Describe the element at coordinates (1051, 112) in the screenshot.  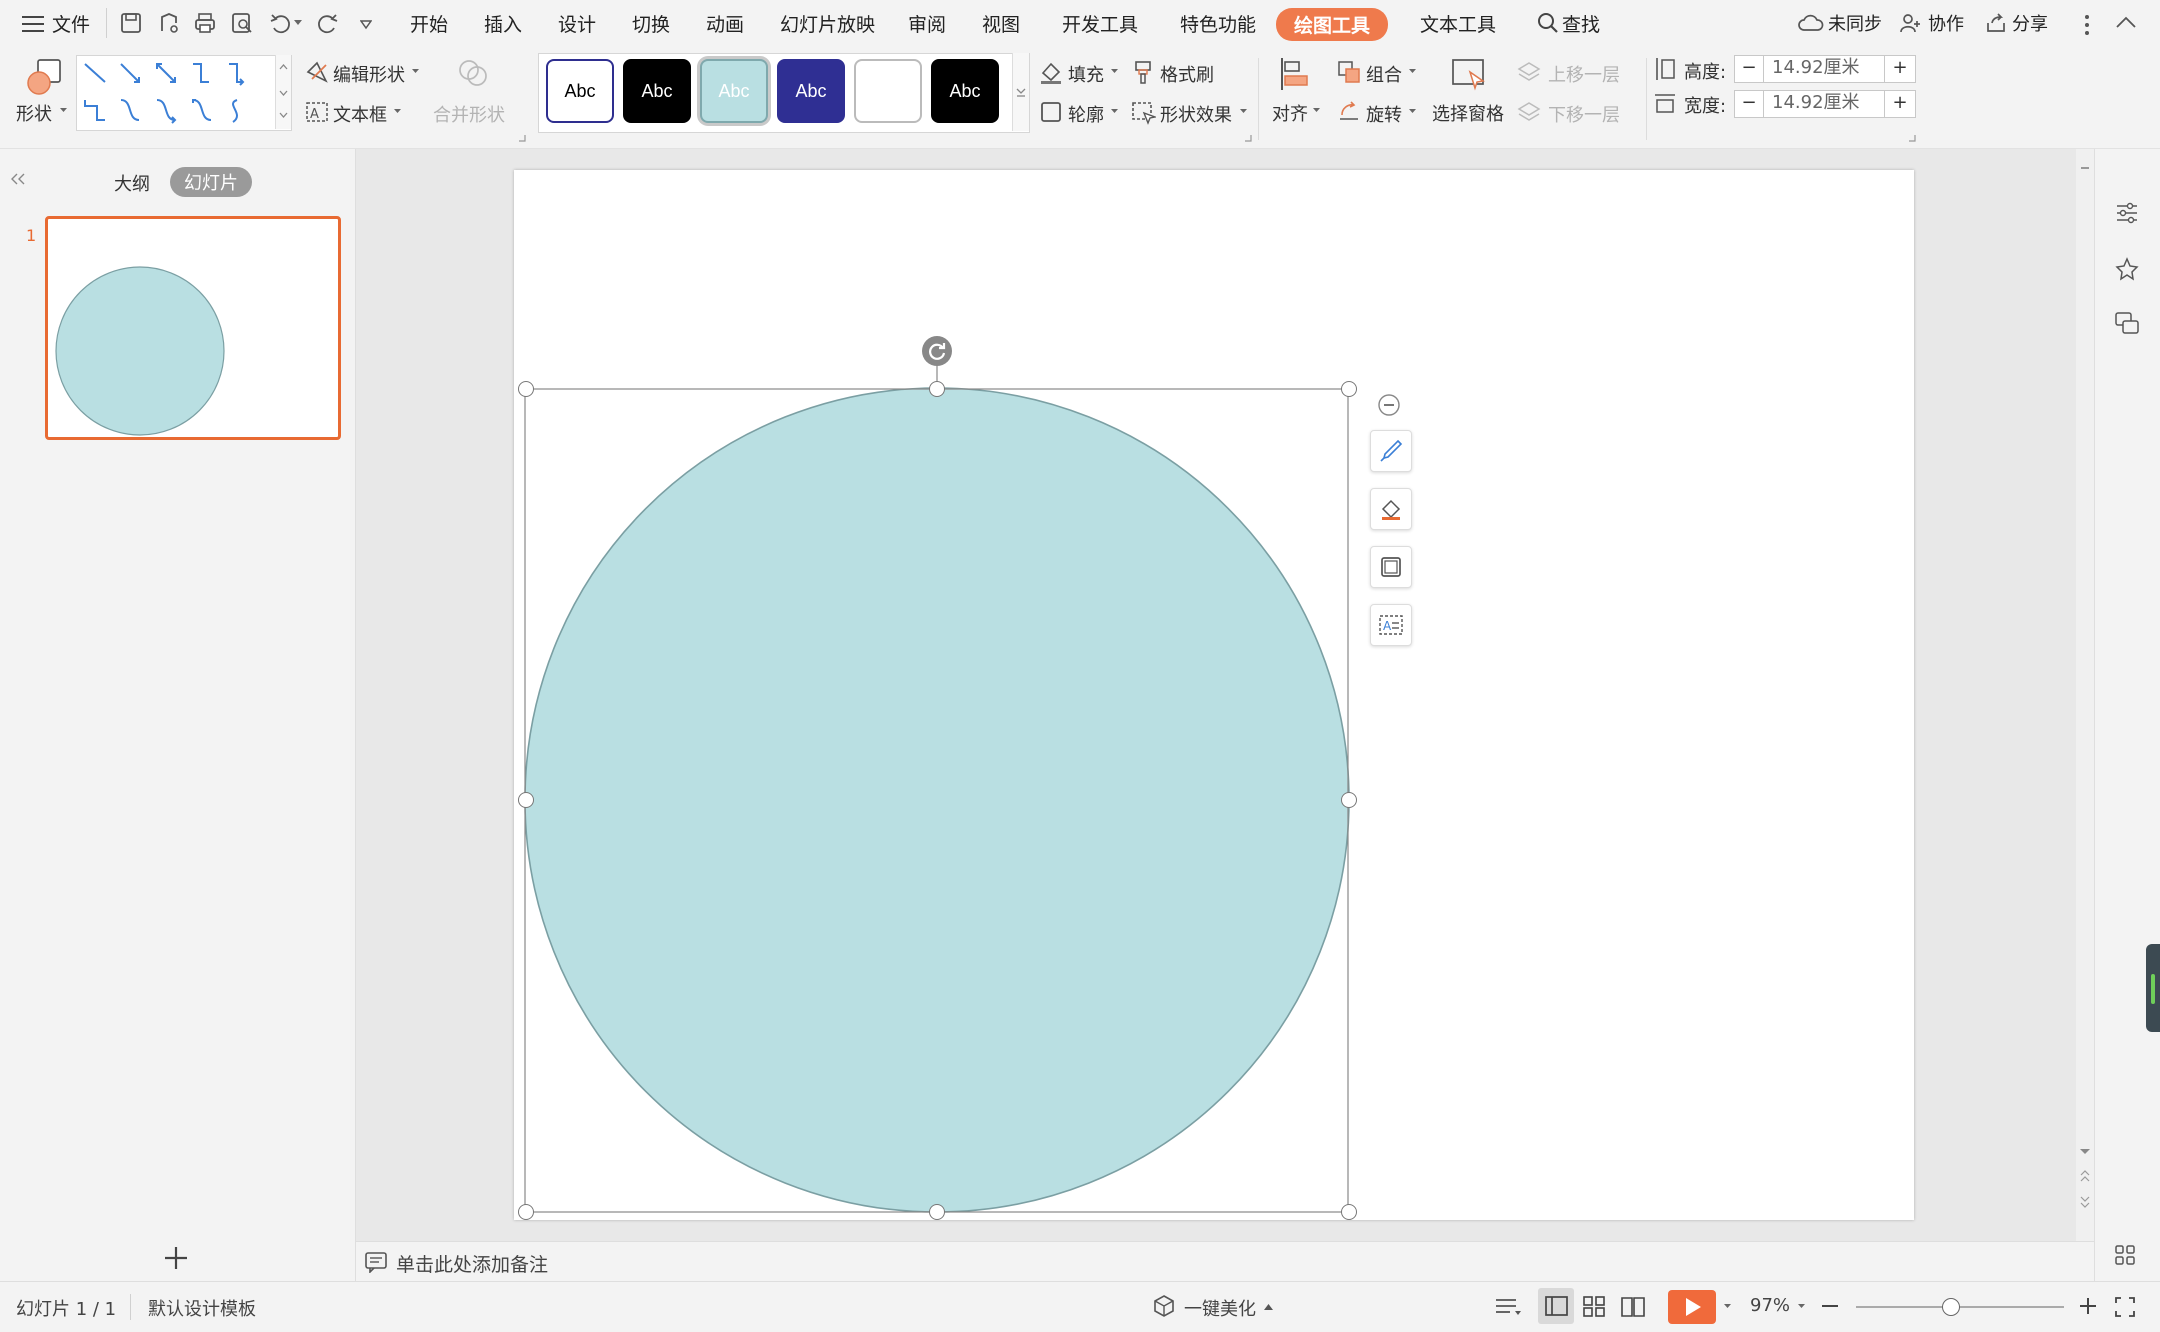
I see `outline-icon` at that location.